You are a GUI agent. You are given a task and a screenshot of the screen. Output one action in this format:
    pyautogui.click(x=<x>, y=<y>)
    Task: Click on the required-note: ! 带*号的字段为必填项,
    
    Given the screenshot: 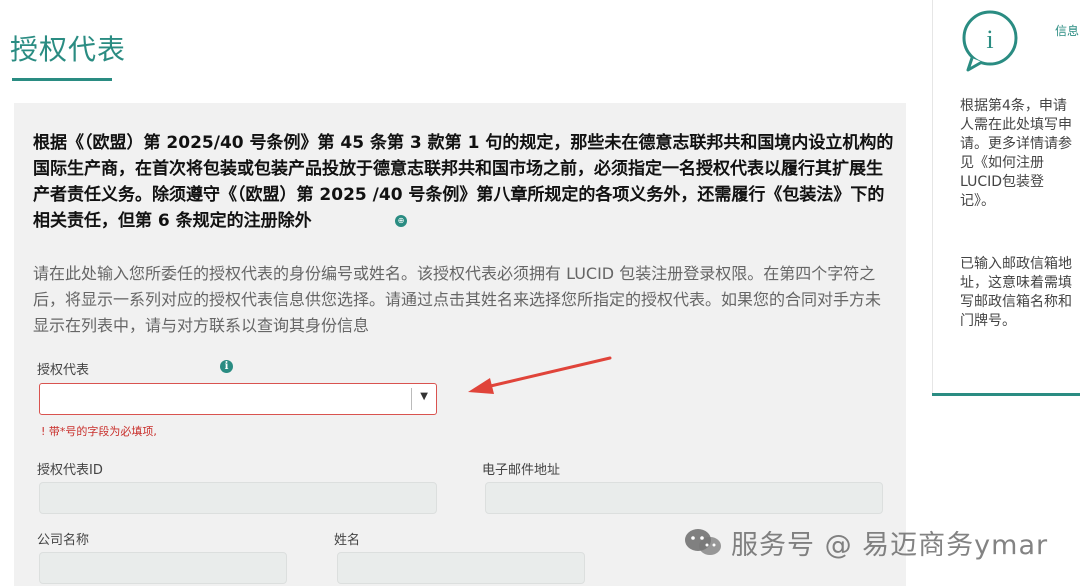 What is the action you would take?
    pyautogui.click(x=99, y=431)
    